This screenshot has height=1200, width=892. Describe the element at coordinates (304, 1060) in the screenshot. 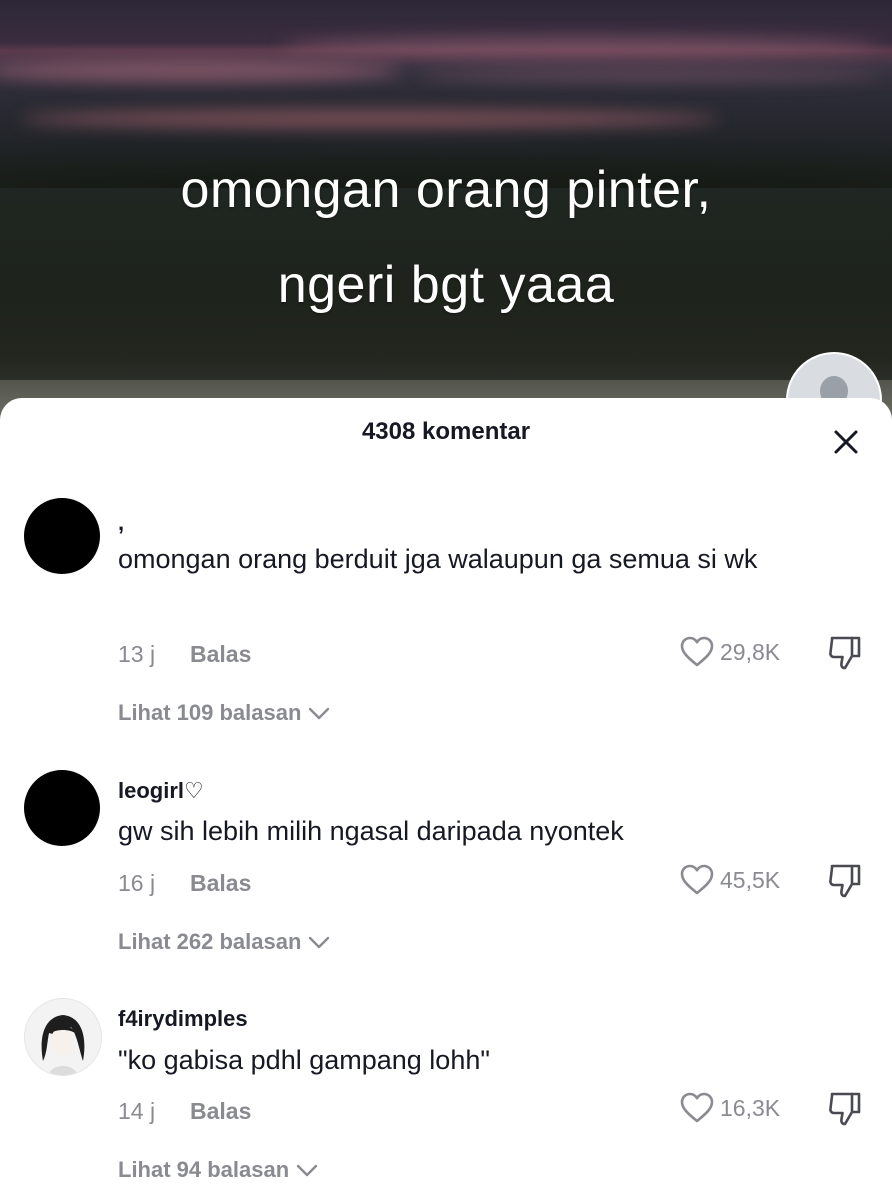

I see `comment-text: "ko gabisa pdhl gampang lohh"` at that location.